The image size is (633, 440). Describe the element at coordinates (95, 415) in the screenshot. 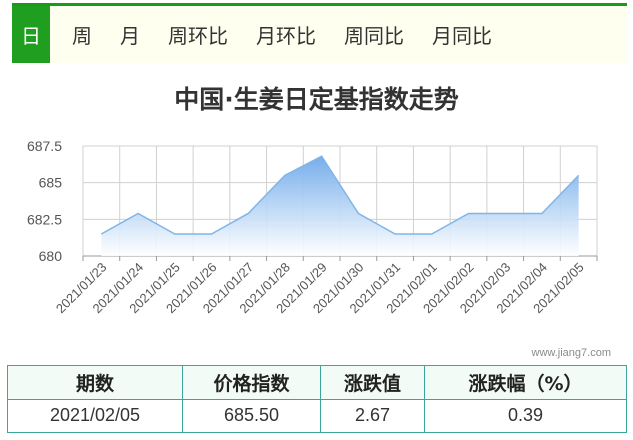

I see `cell-period: 2021/02/05` at that location.